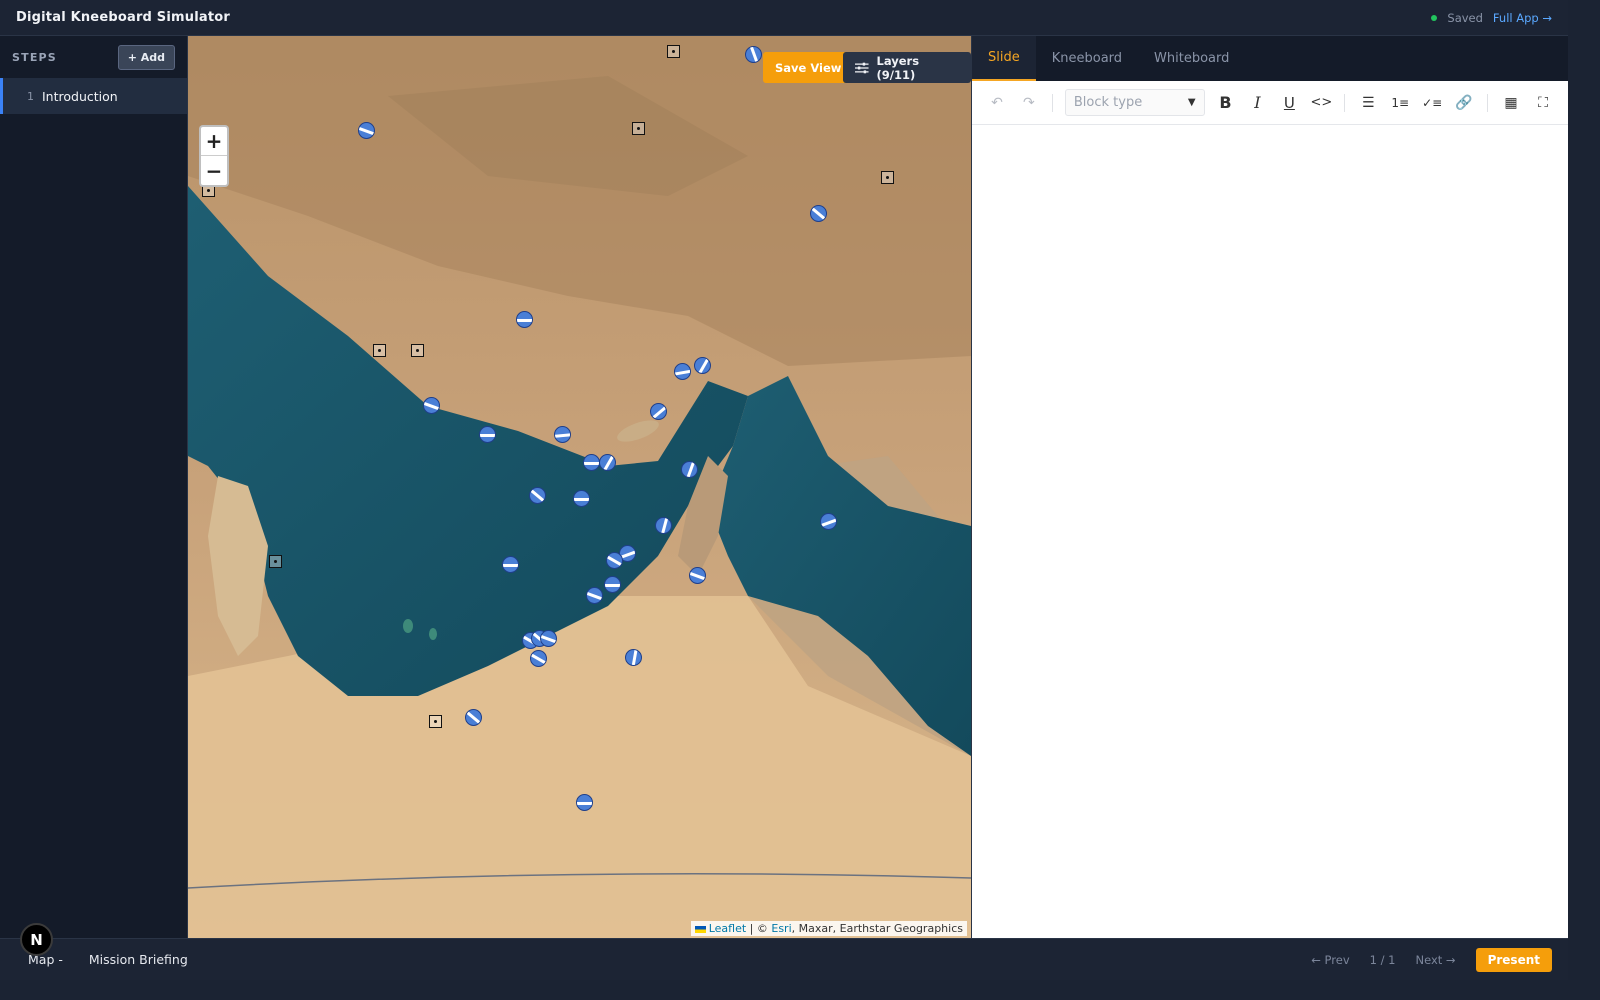 Image resolution: width=1600 pixels, height=1000 pixels. I want to click on tab-kneeboard: Kneeboard, so click(1087, 58).